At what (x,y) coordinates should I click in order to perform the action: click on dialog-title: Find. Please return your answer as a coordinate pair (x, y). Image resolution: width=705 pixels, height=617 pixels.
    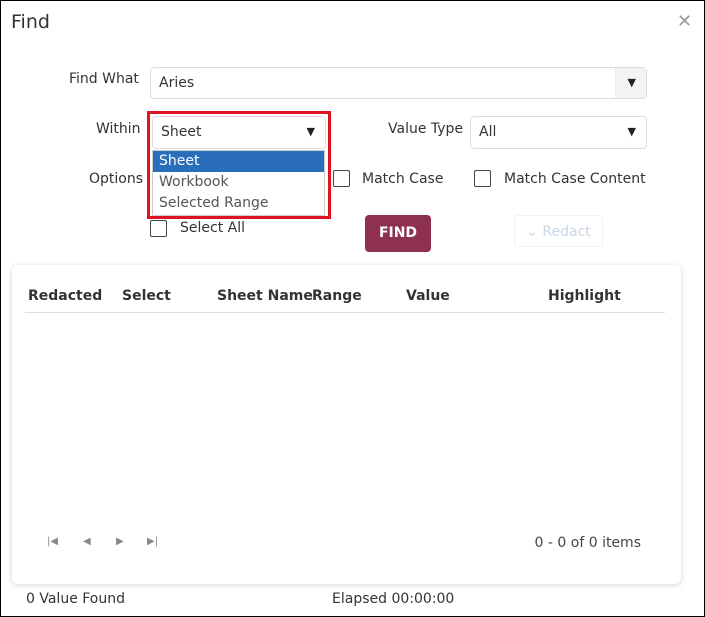
    Looking at the image, I should click on (30, 22).